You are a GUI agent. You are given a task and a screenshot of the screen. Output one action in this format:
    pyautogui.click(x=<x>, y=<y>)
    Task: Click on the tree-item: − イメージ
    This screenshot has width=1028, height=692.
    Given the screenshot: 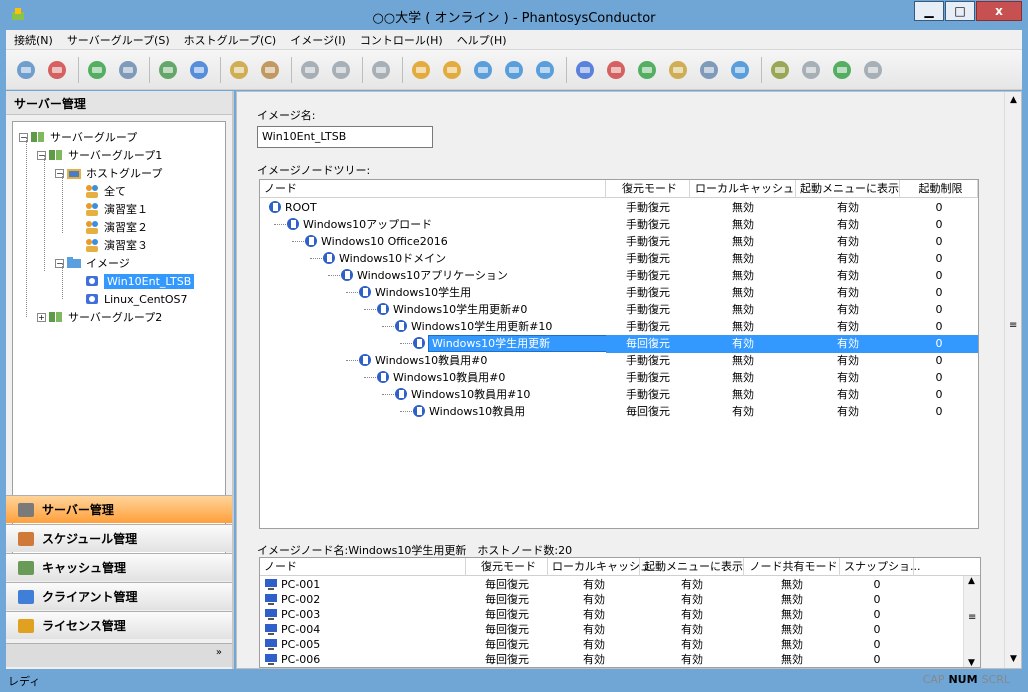 What is the action you would take?
    pyautogui.click(x=92, y=263)
    